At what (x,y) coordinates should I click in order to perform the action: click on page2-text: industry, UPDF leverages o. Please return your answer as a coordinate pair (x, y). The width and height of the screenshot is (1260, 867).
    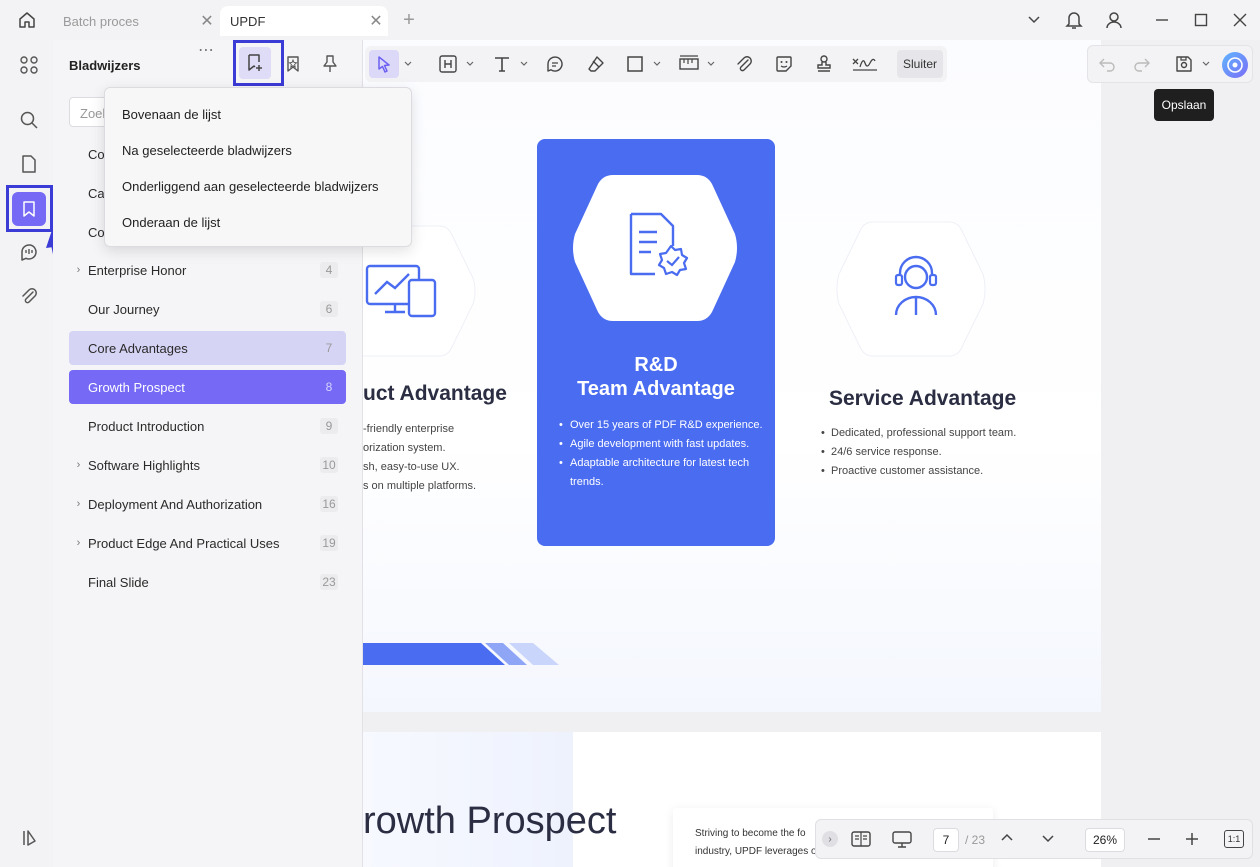
    Looking at the image, I should click on (756, 851).